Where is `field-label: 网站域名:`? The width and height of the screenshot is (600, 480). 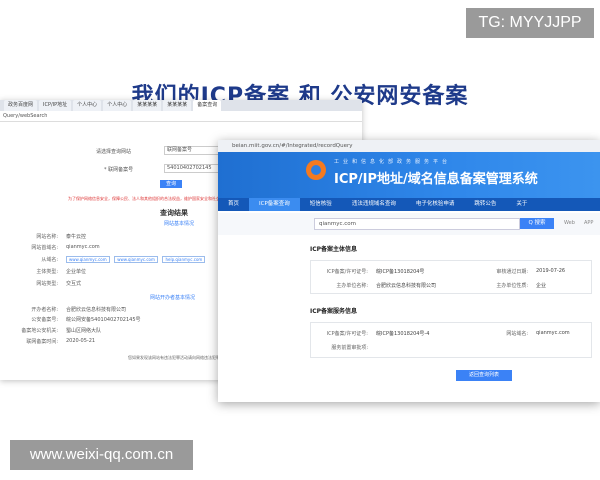
field-label: 网站域名: is located at coordinates (517, 334).